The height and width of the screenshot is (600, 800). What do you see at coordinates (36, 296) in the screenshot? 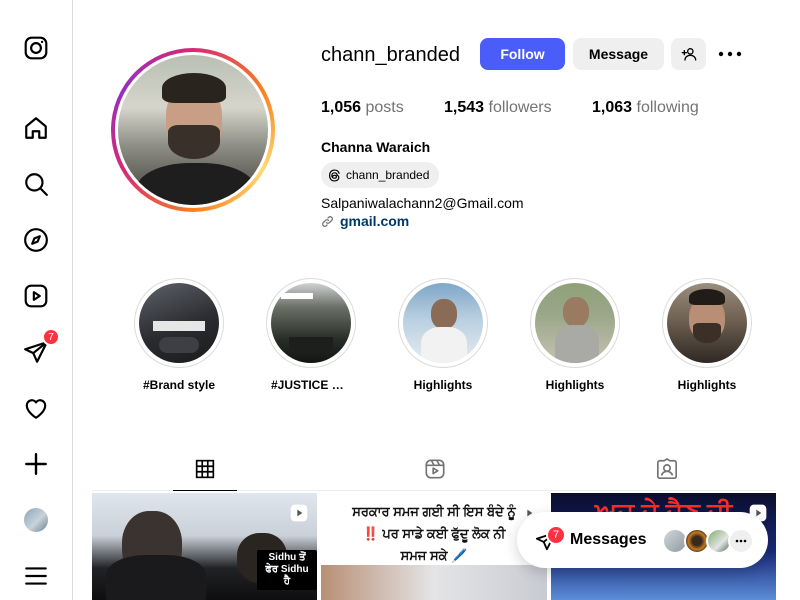
I see `reels-icon` at bounding box center [36, 296].